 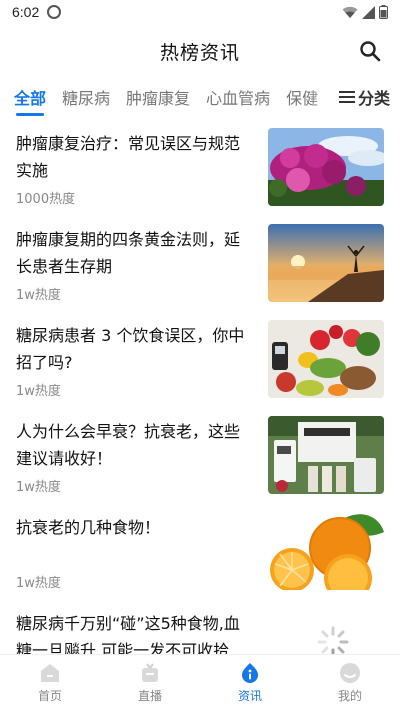 I want to click on bougainvillea-photo, so click(x=326, y=167).